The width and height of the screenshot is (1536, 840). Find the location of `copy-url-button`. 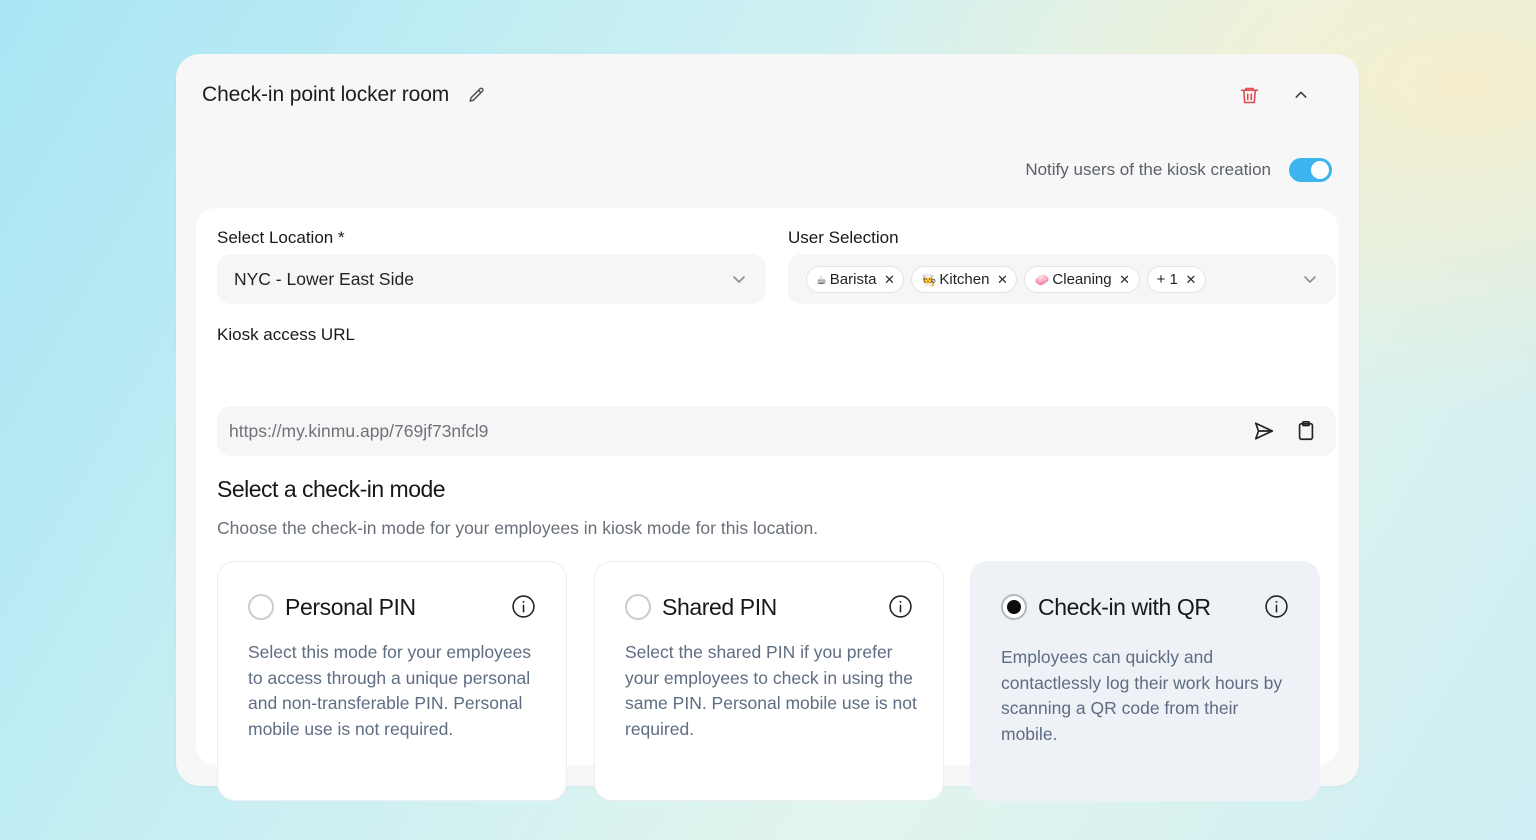

copy-url-button is located at coordinates (1306, 431).